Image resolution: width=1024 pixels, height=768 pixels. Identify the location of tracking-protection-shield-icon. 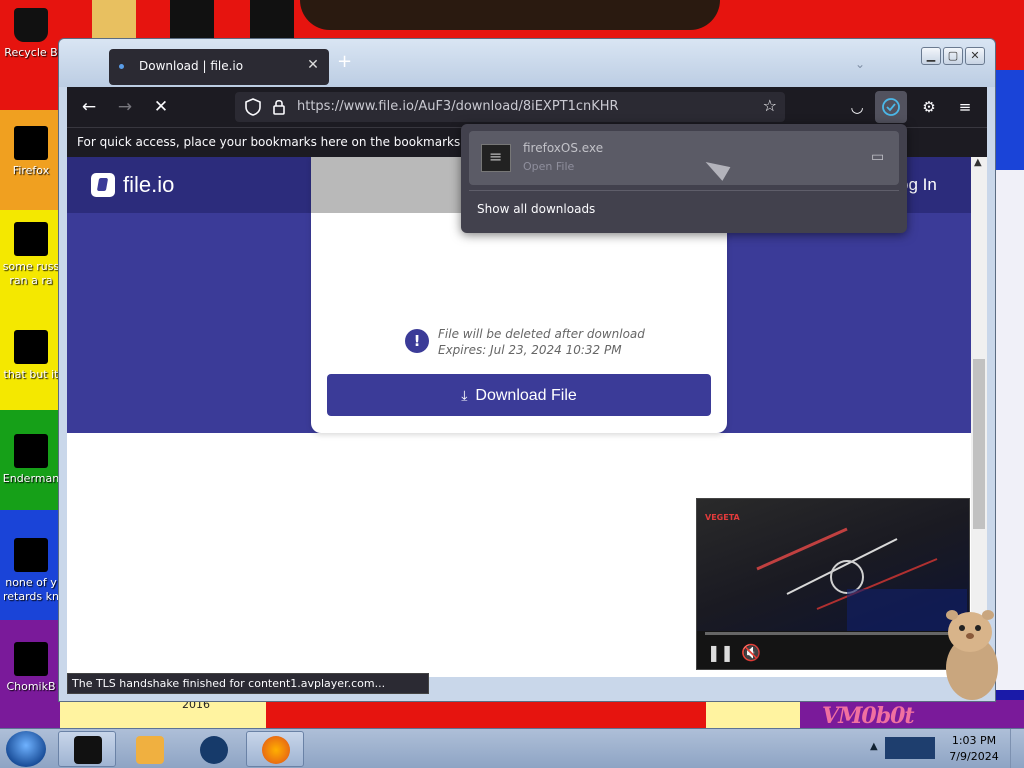
(253, 107).